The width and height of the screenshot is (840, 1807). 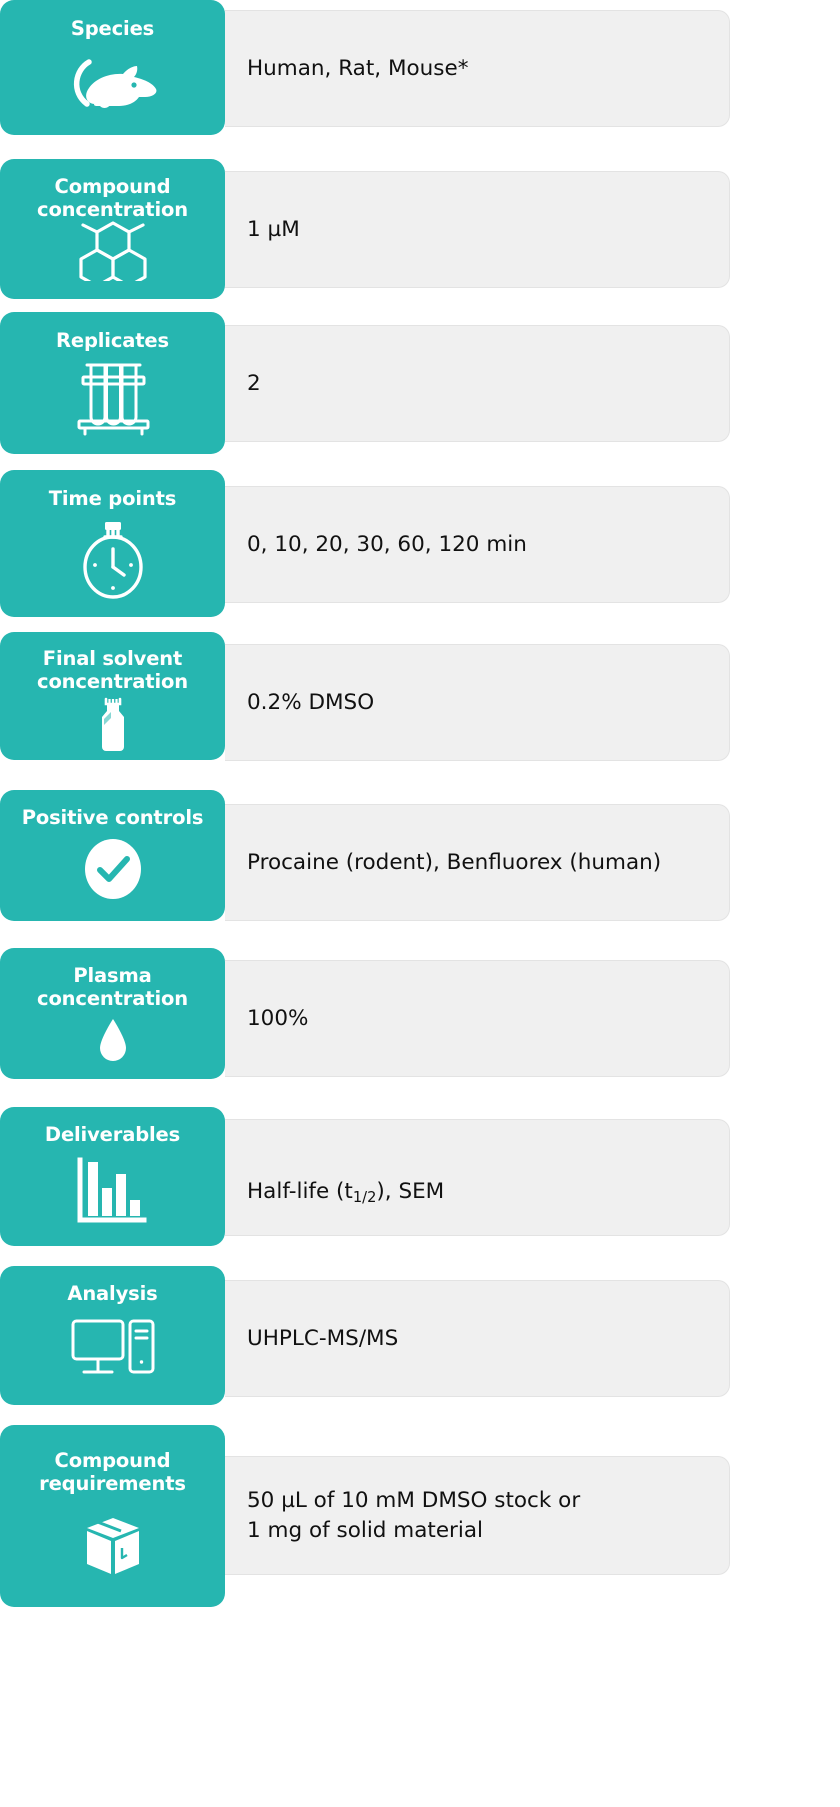 What do you see at coordinates (112, 1472) in the screenshot?
I see `label-title-compound-requirements: Compound requirements` at bounding box center [112, 1472].